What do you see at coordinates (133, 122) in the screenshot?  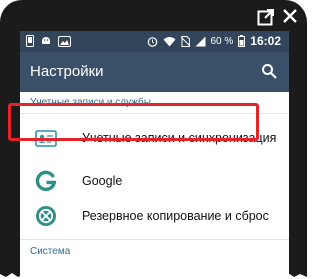 I see `highlight-box` at bounding box center [133, 122].